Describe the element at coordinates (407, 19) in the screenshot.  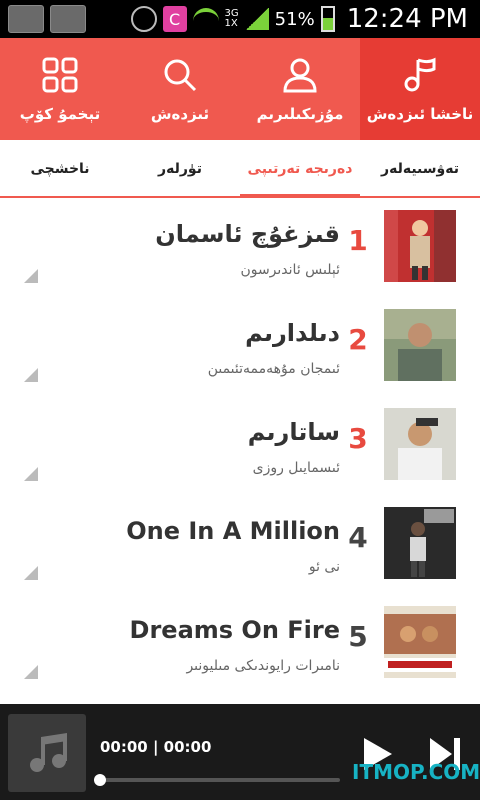
I see `clock: 12:24 PM` at that location.